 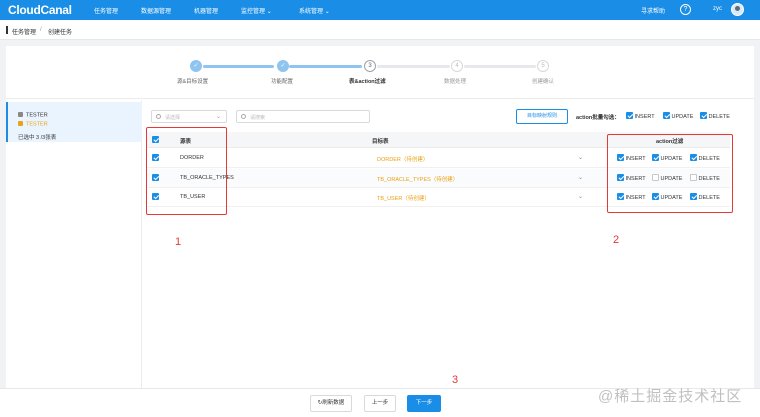 I want to click on avatar, so click(x=737, y=9).